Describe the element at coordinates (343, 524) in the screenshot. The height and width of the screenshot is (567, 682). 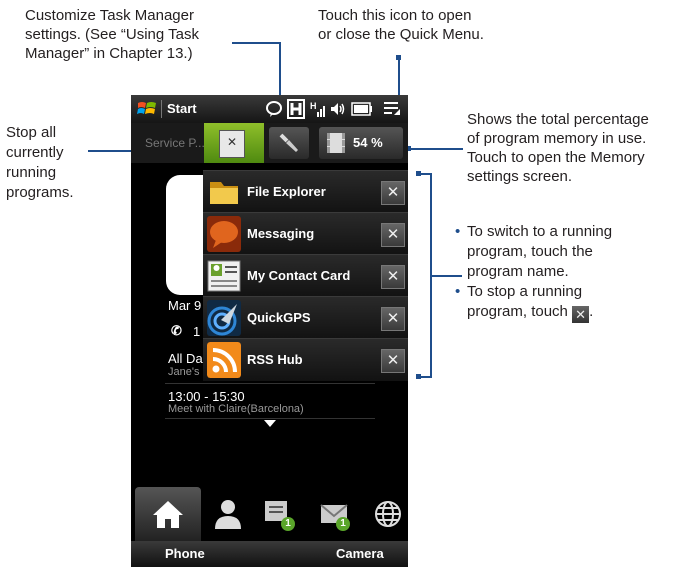
I see `mail-badge: 1` at that location.